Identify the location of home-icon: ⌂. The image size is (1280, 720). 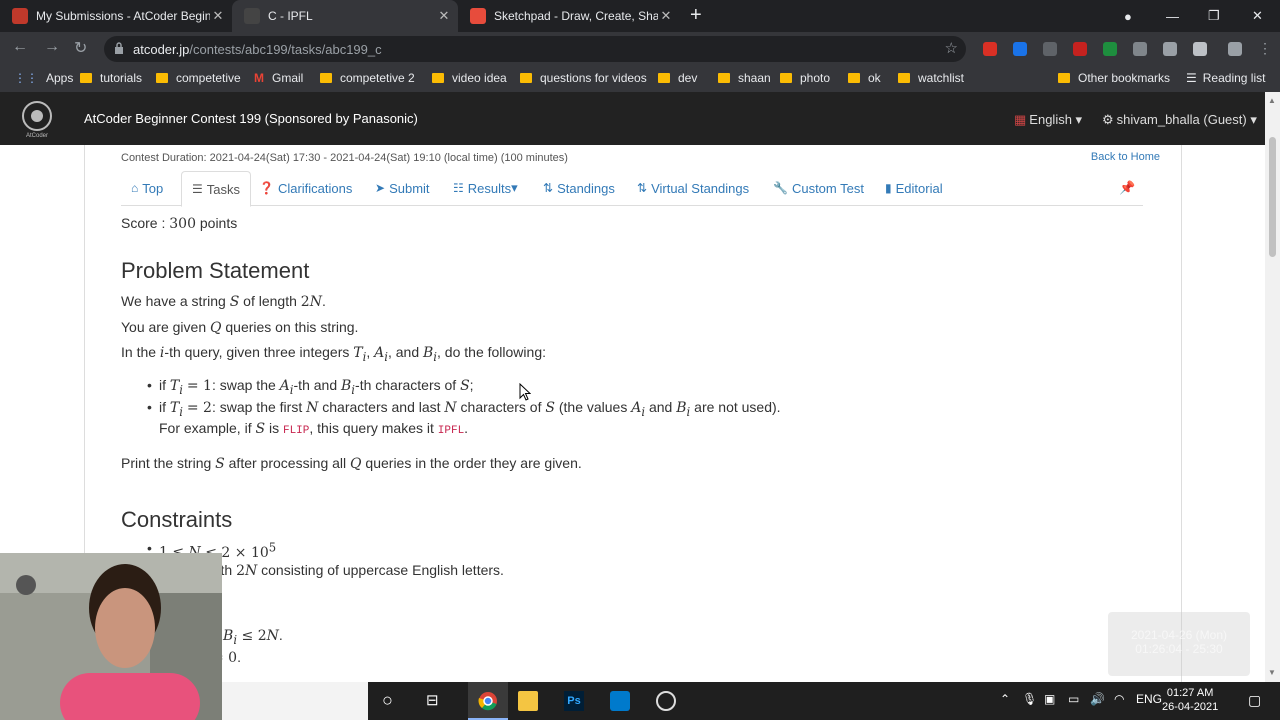
(135, 188).